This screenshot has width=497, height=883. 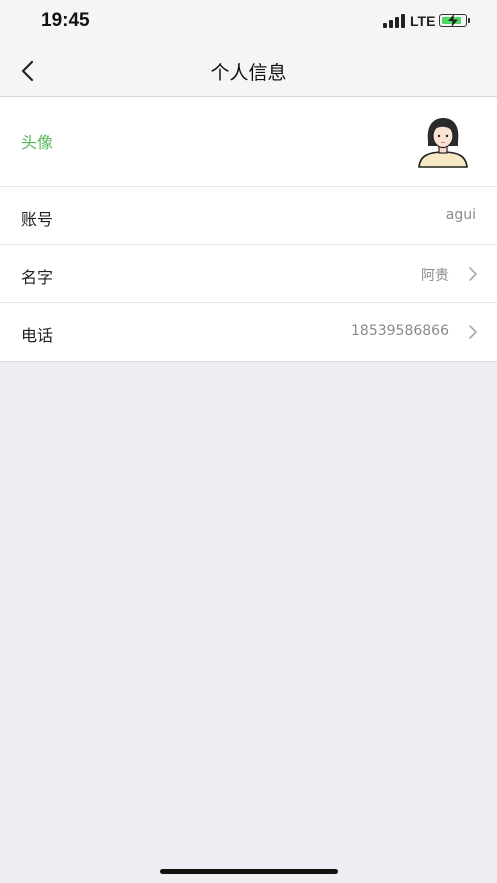 I want to click on account-value: agui, so click(x=460, y=215).